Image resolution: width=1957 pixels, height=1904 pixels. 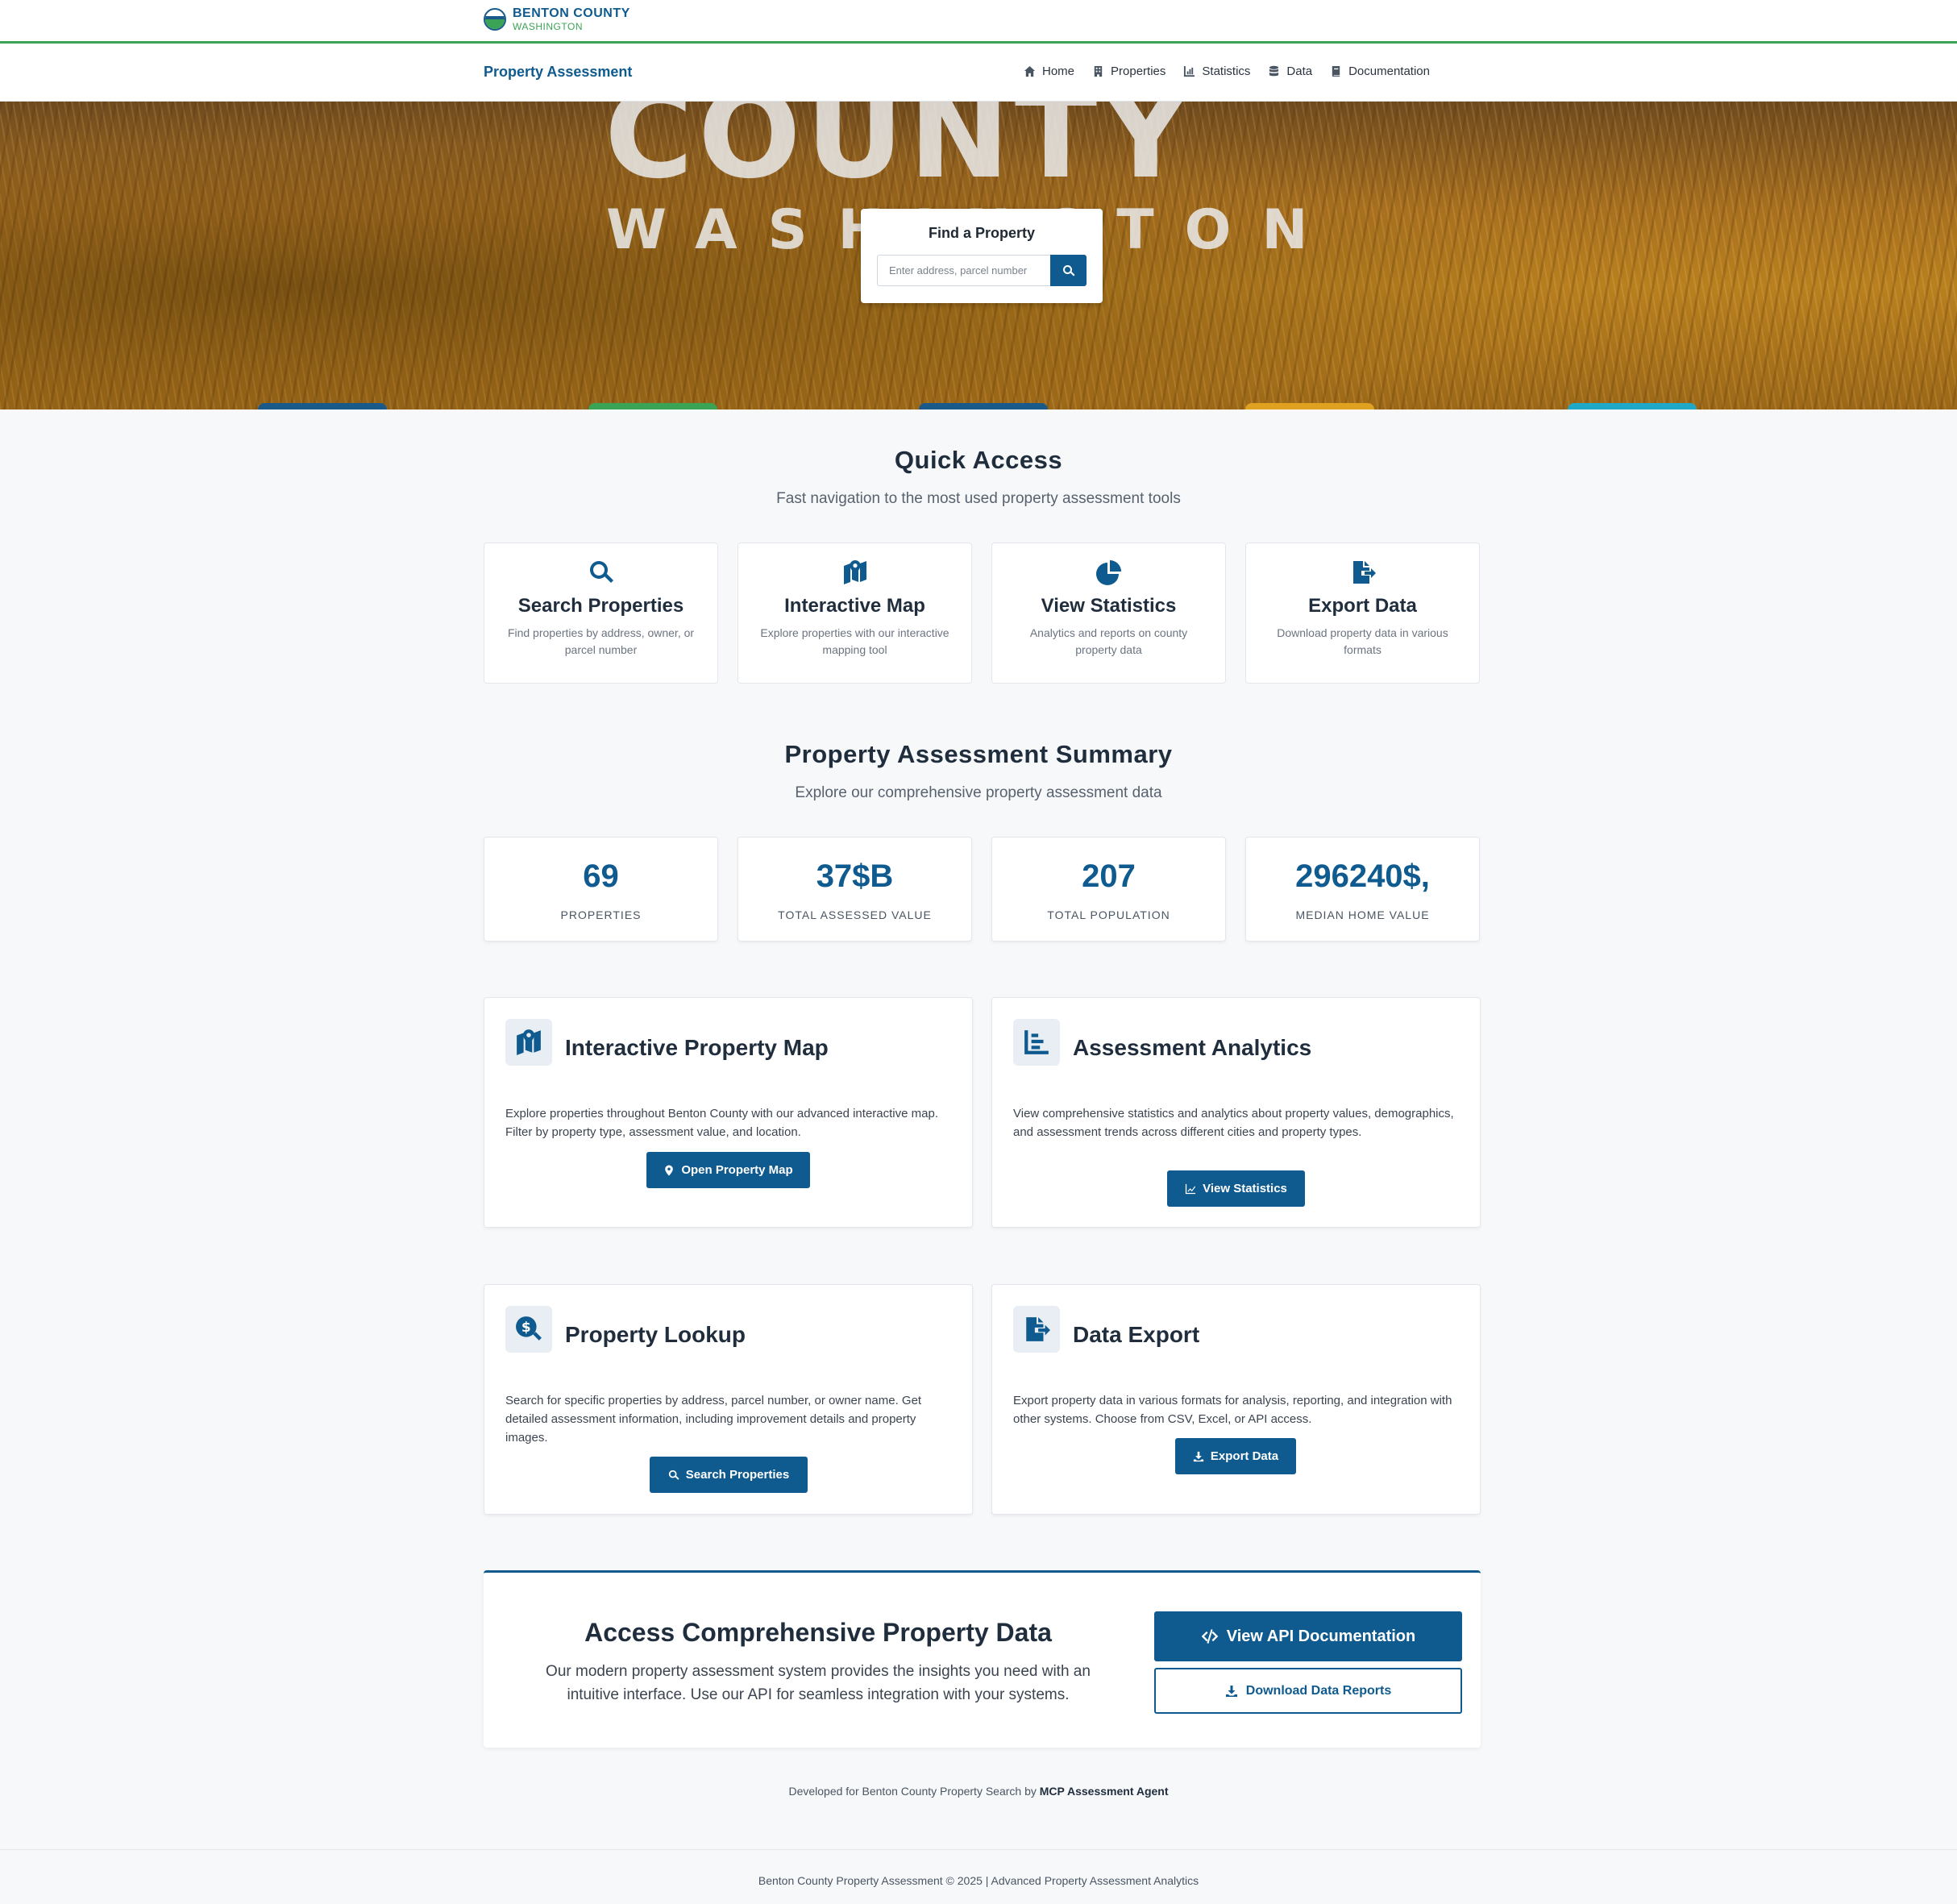 What do you see at coordinates (1321, 1636) in the screenshot?
I see `button-label: View API Documentation` at bounding box center [1321, 1636].